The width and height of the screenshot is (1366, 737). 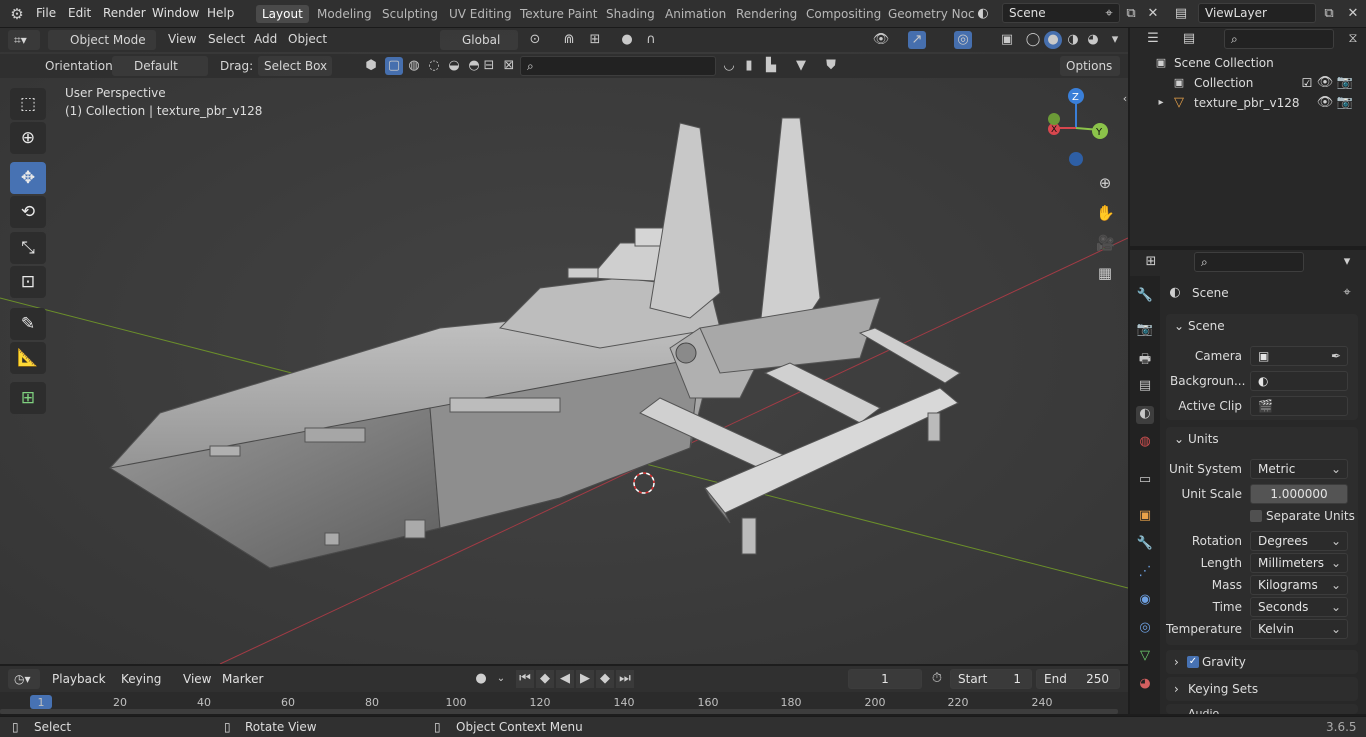 What do you see at coordinates (410, 14) in the screenshot?
I see `tab-sculpting: Sculpting` at bounding box center [410, 14].